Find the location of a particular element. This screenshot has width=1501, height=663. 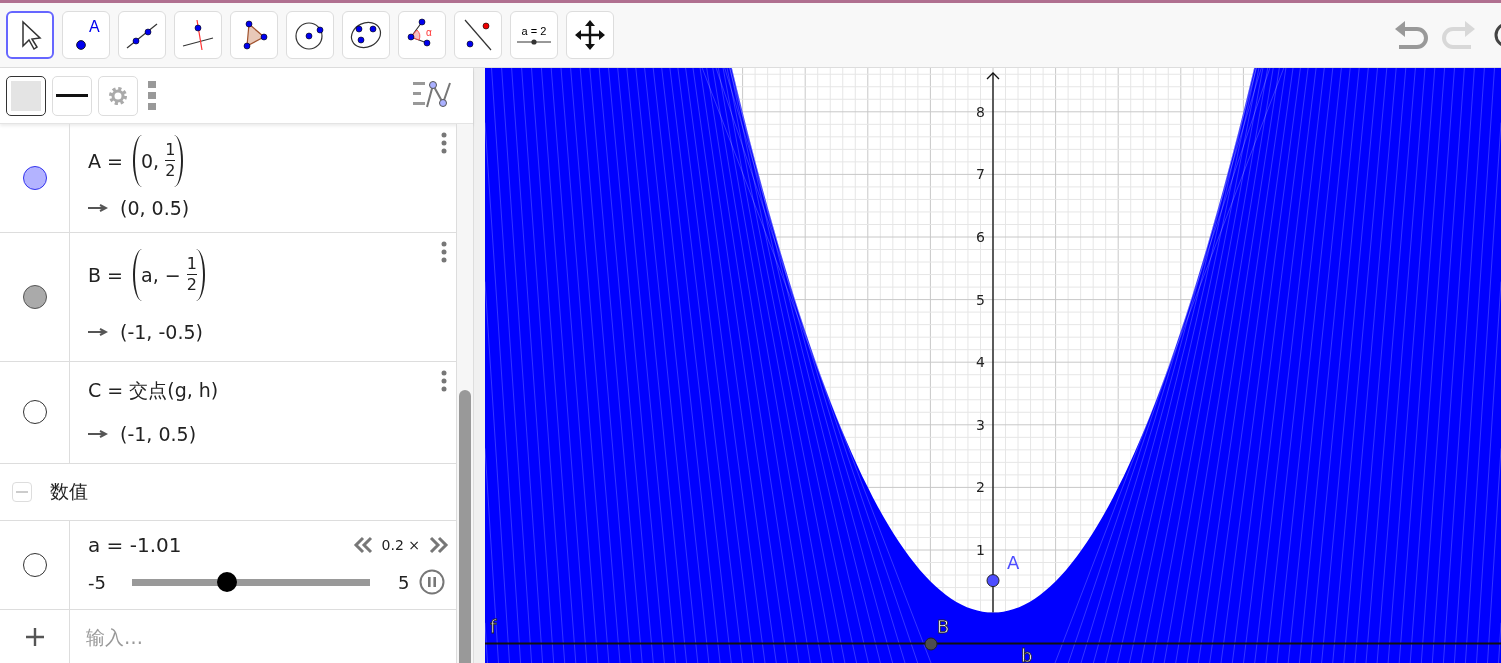

line-style-button is located at coordinates (72, 95).